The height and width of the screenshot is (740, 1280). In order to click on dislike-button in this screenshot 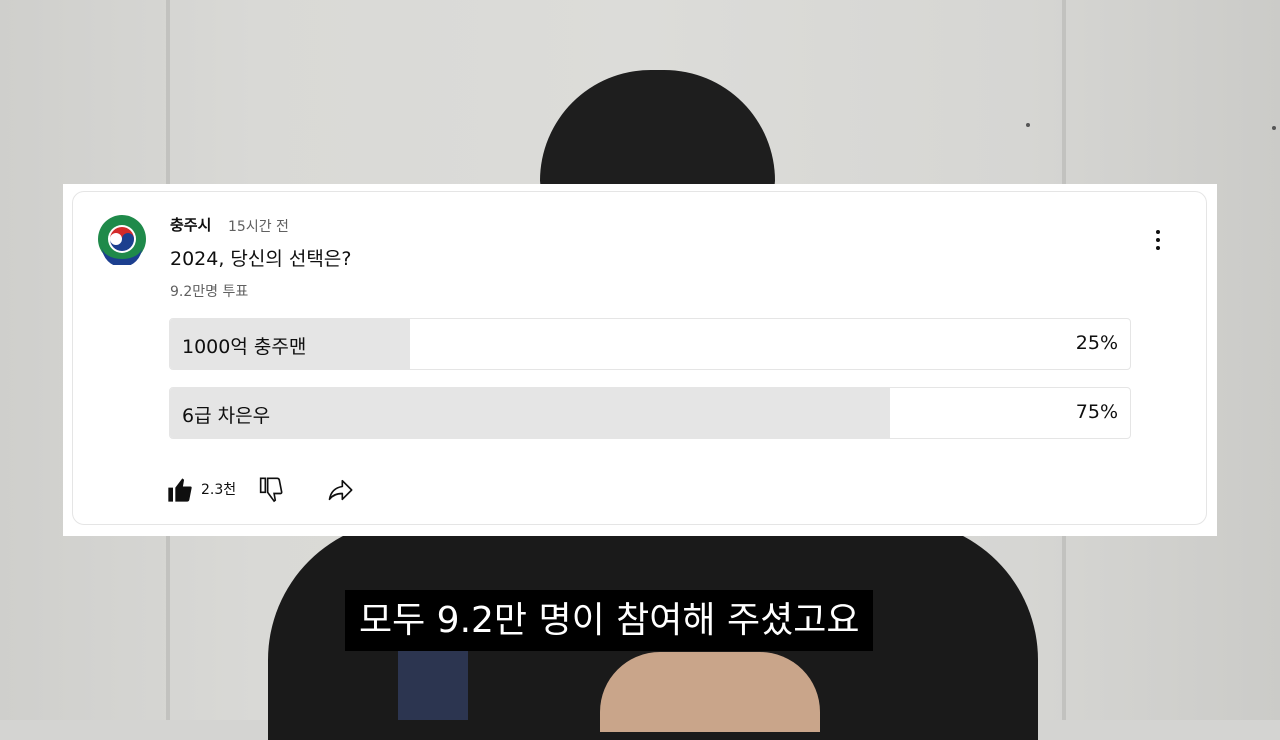, I will do `click(270, 490)`.